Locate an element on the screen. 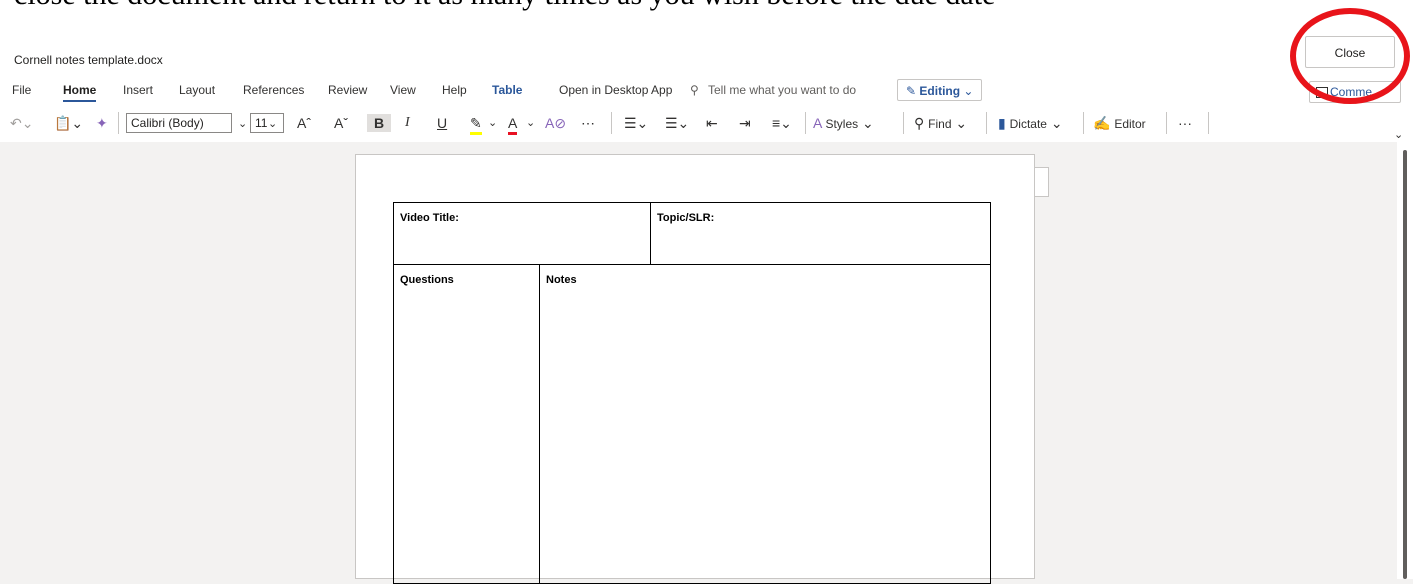  size-chevron-icon: ⌄ is located at coordinates (273, 124).